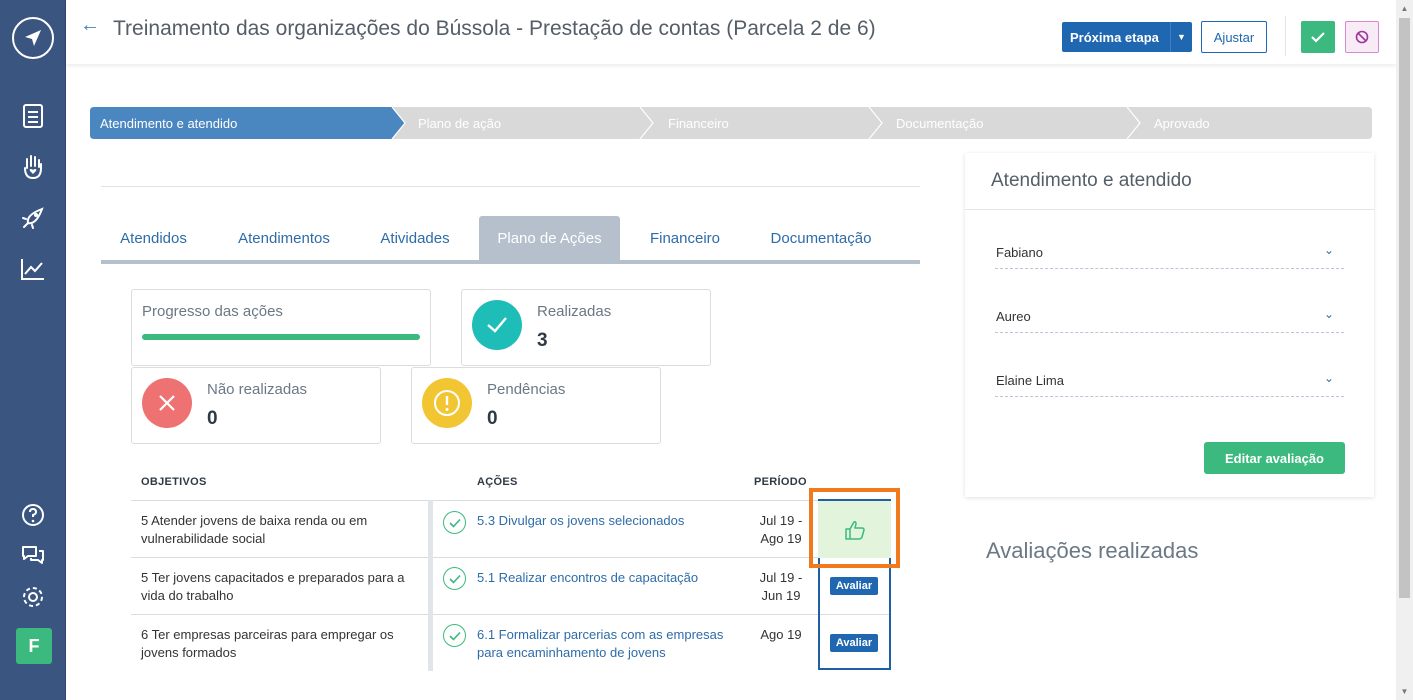 The height and width of the screenshot is (700, 1413). I want to click on header-period: PERÍODO, so click(780, 482).